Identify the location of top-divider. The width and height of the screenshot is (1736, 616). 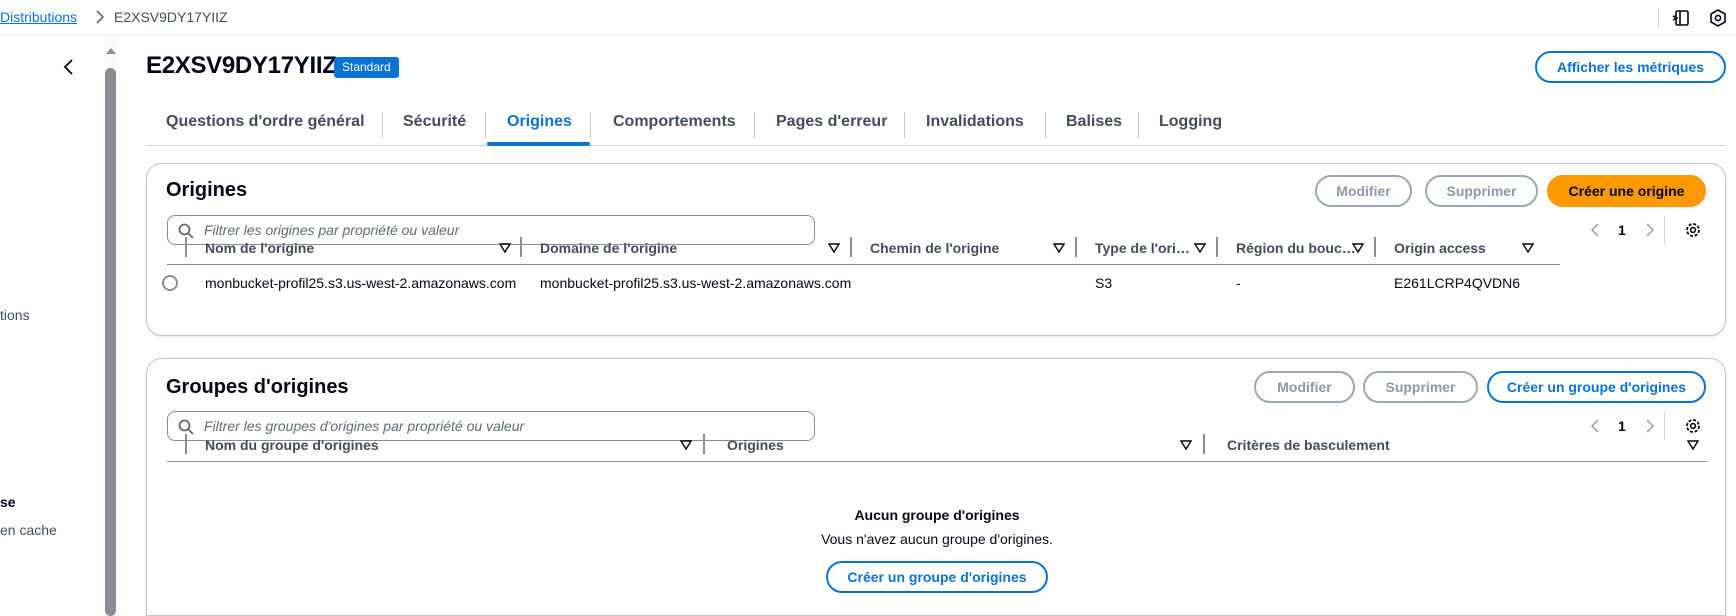
(1658, 18).